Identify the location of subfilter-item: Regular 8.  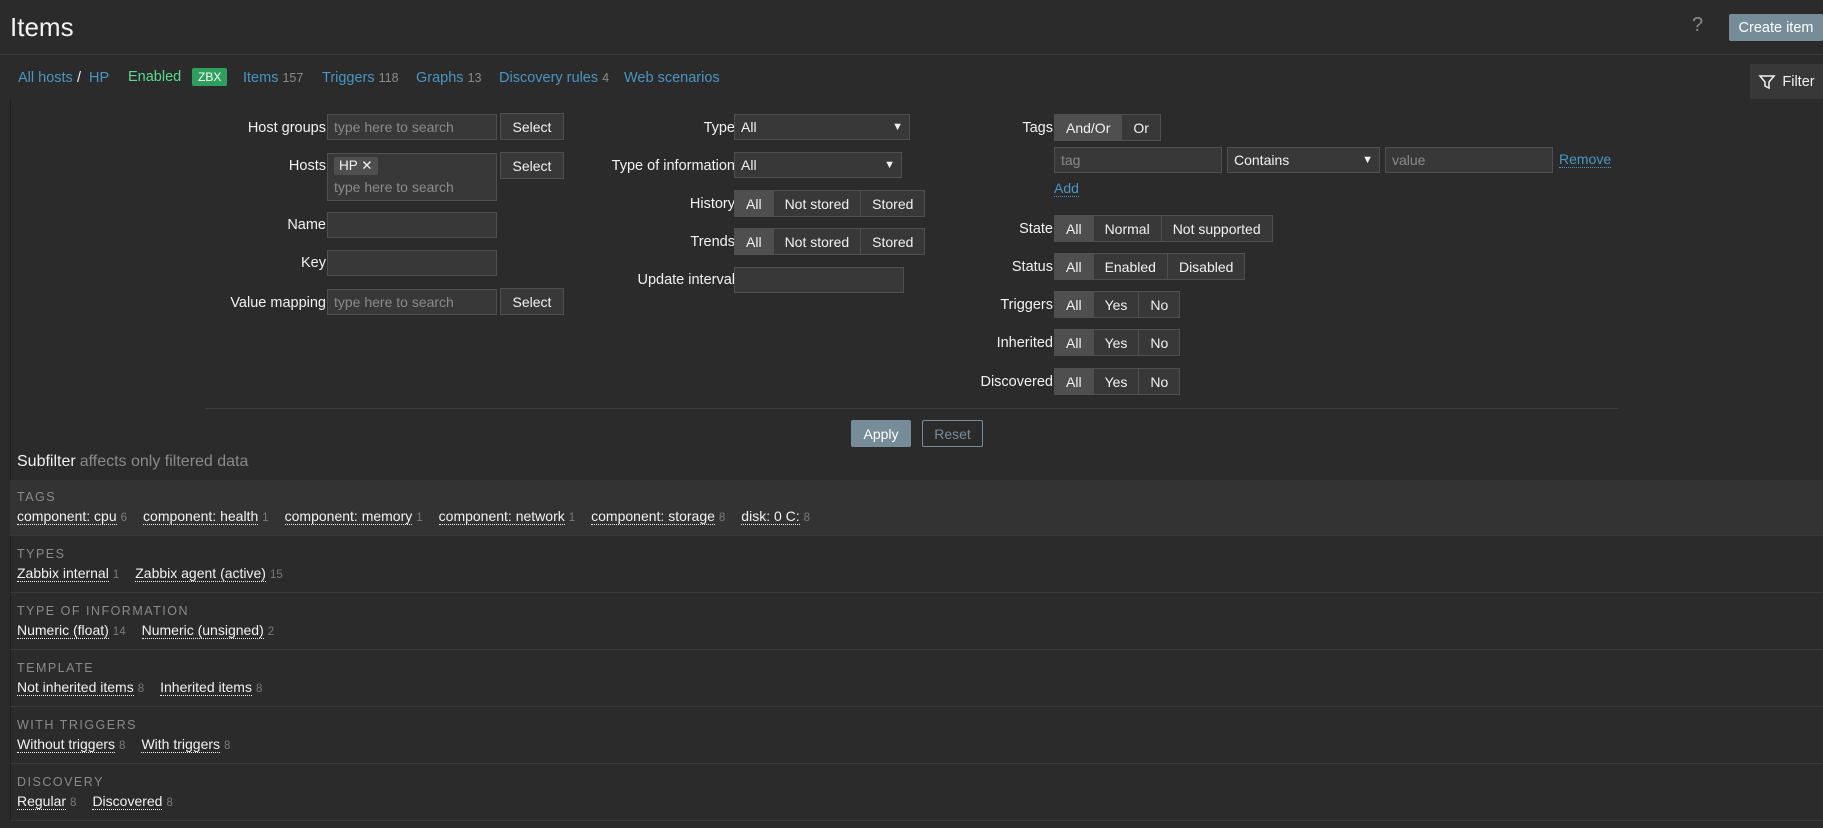
(46, 801).